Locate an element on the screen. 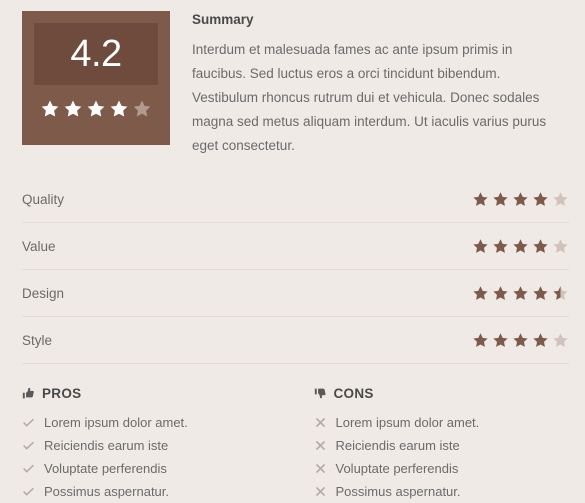 This screenshot has width=585, height=503. score-value: 4.2 is located at coordinates (96, 54).